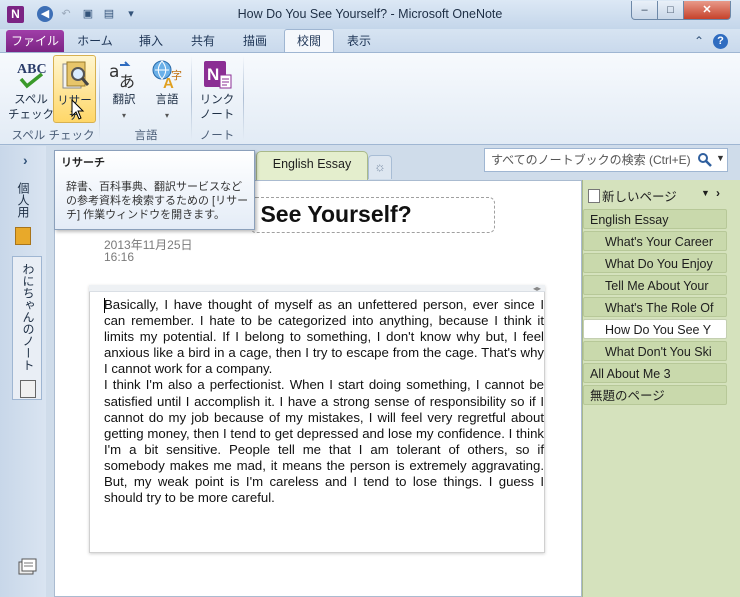  Describe the element at coordinates (95, 41) in the screenshot. I see `tab-home: ホーム` at that location.